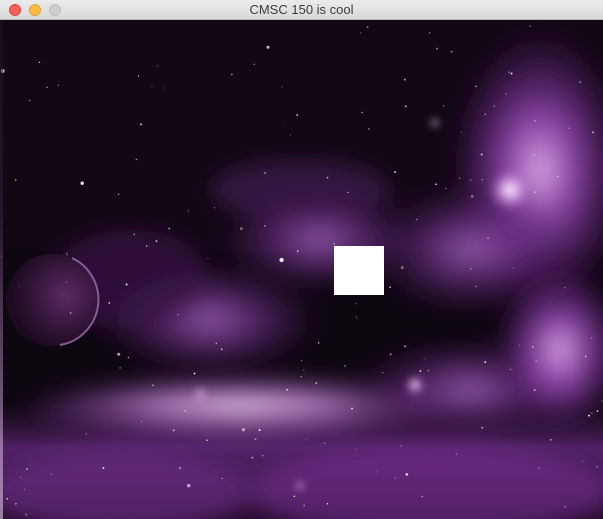  I want to click on title-bar: CMSC 150 is cool, so click(301, 10).